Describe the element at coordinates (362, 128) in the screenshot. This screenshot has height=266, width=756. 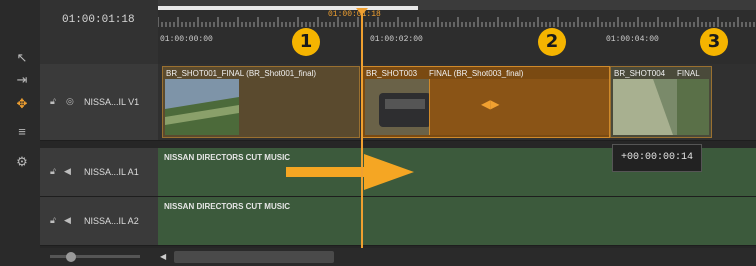
I see `playhead-line` at that location.